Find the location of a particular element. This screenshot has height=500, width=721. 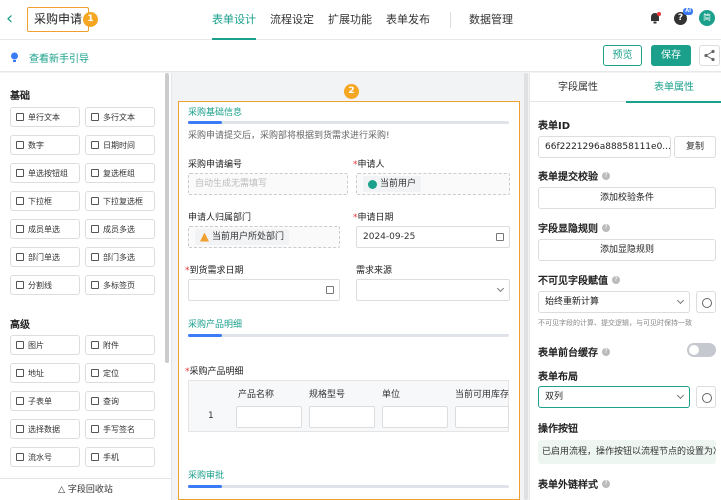

top-bar: ‹ 采购申请 1 表单设计 流程设定 扩展功能 表单发布 数据管理 ? AI 简 is located at coordinates (360, 20).